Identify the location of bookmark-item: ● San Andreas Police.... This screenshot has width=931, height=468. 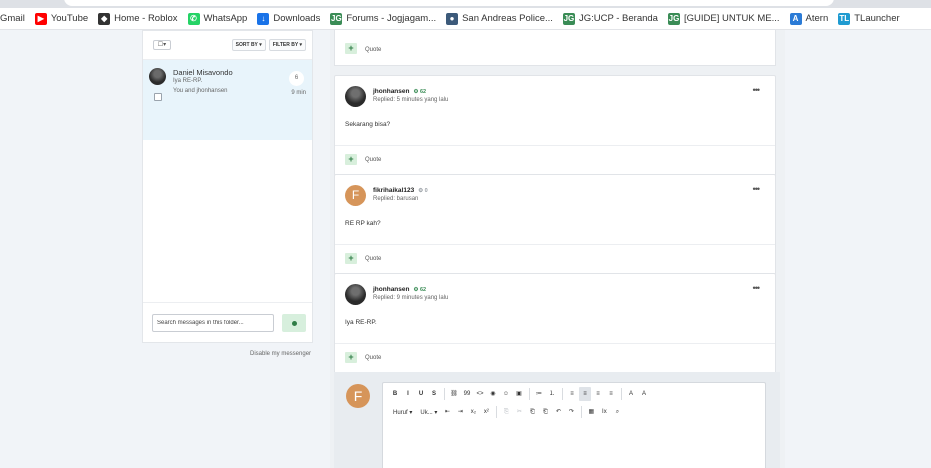
(499, 18).